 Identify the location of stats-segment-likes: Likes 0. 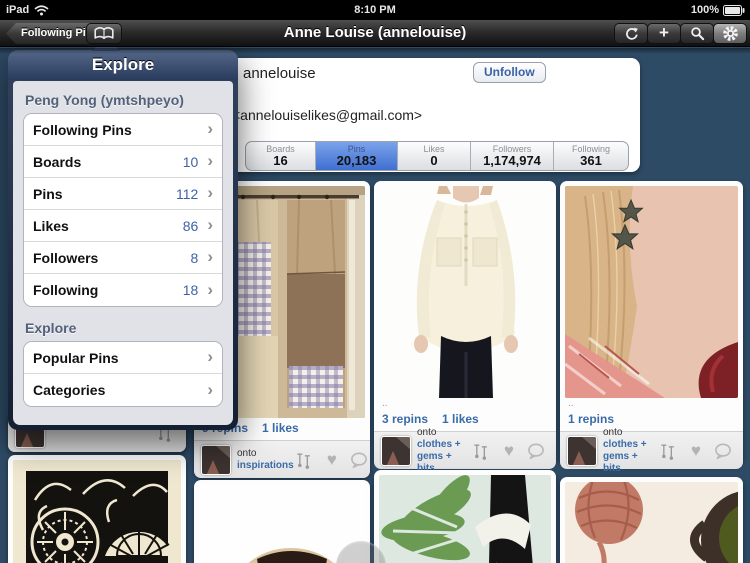
(434, 156).